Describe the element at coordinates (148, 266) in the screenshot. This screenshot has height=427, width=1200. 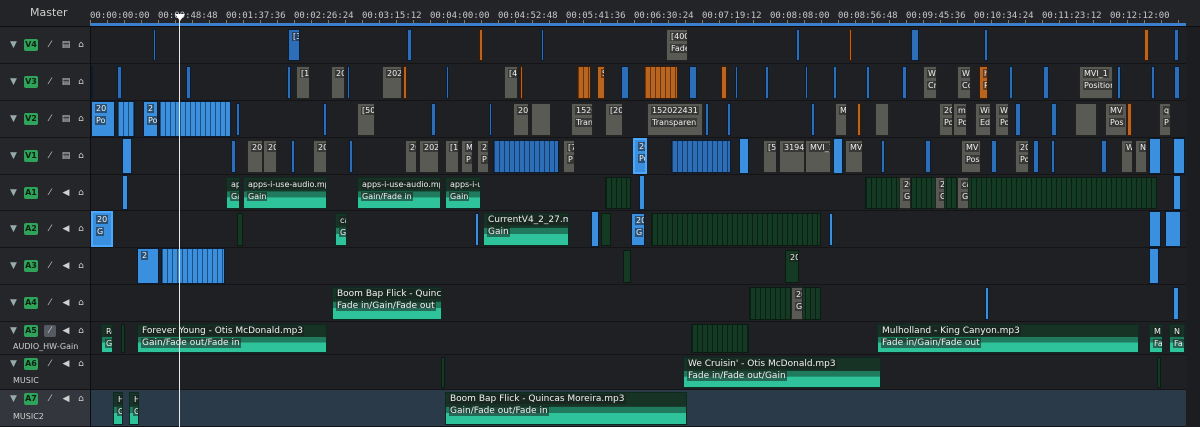
I see `audio-clip: 2` at that location.